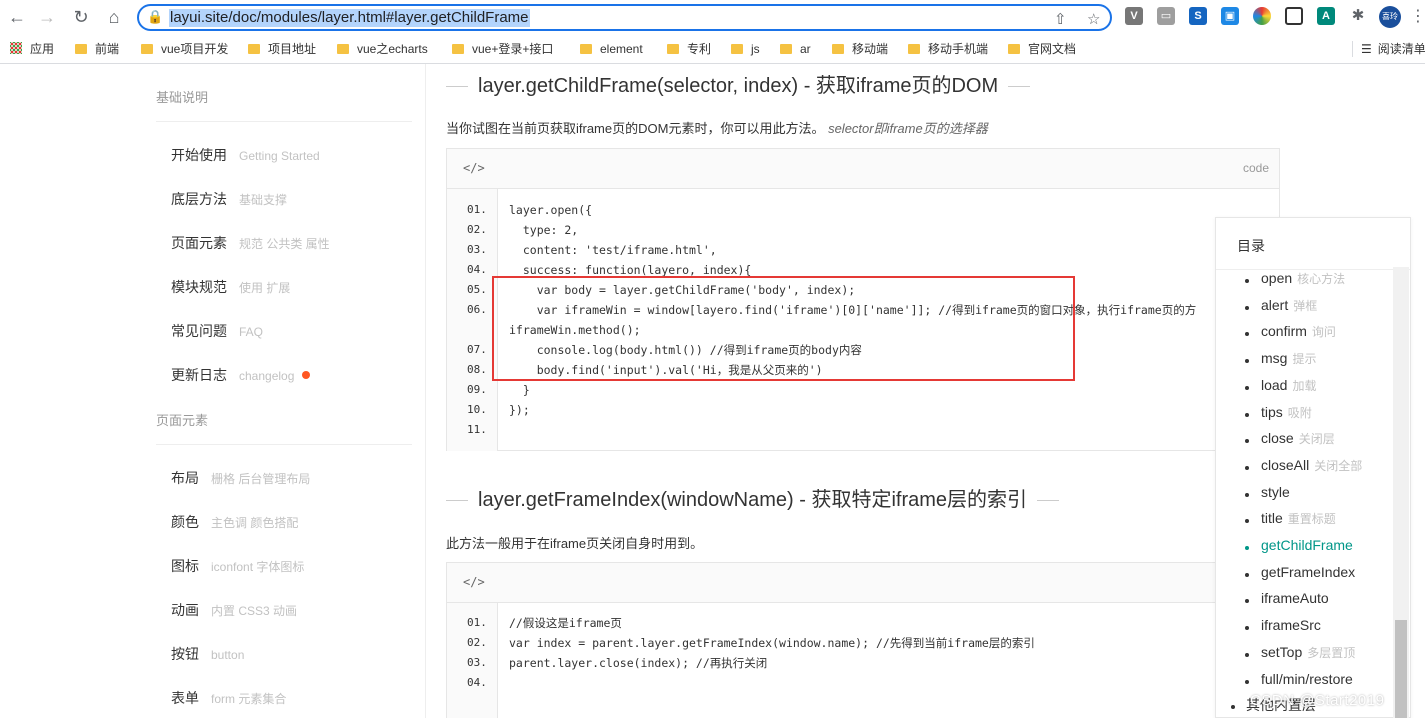 The image size is (1425, 718). What do you see at coordinates (240, 478) in the screenshot?
I see `nav-item-layout: 布局 栅格 后台管理布局` at bounding box center [240, 478].